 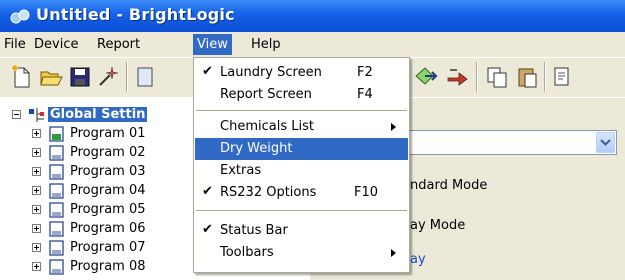 What do you see at coordinates (301, 231) in the screenshot?
I see `menu-item-status-bar: ✔ Status Bar` at bounding box center [301, 231].